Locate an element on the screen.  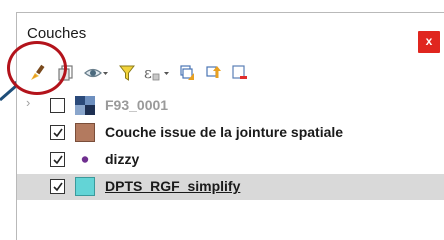
expand-all-icon is located at coordinates (188, 73).